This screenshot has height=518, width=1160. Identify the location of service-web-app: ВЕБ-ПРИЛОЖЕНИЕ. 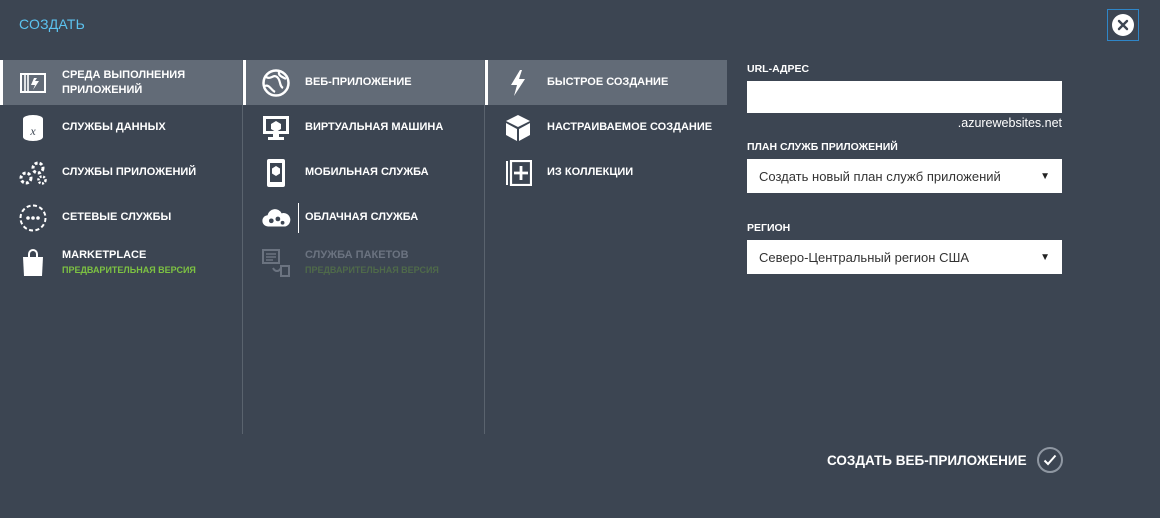
(364, 82).